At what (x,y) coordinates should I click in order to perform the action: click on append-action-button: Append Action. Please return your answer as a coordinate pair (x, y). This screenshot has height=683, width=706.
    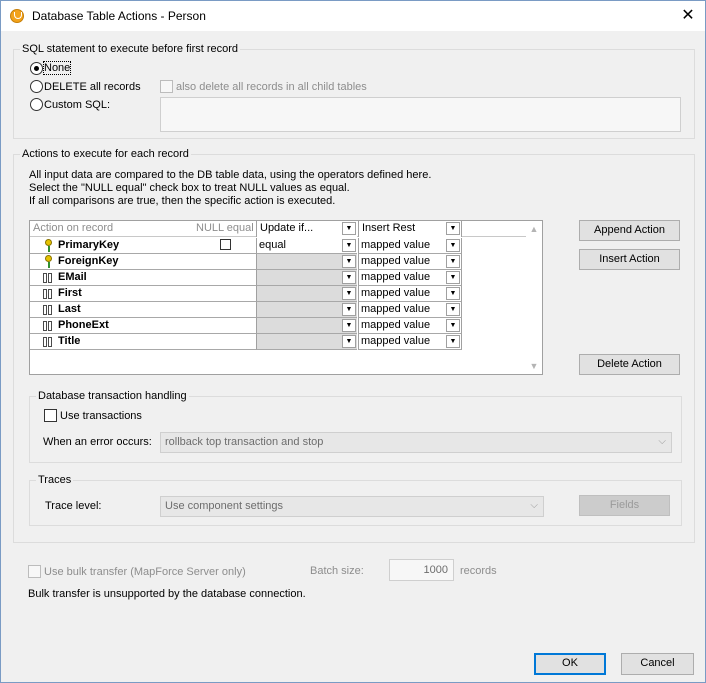
    Looking at the image, I should click on (629, 230).